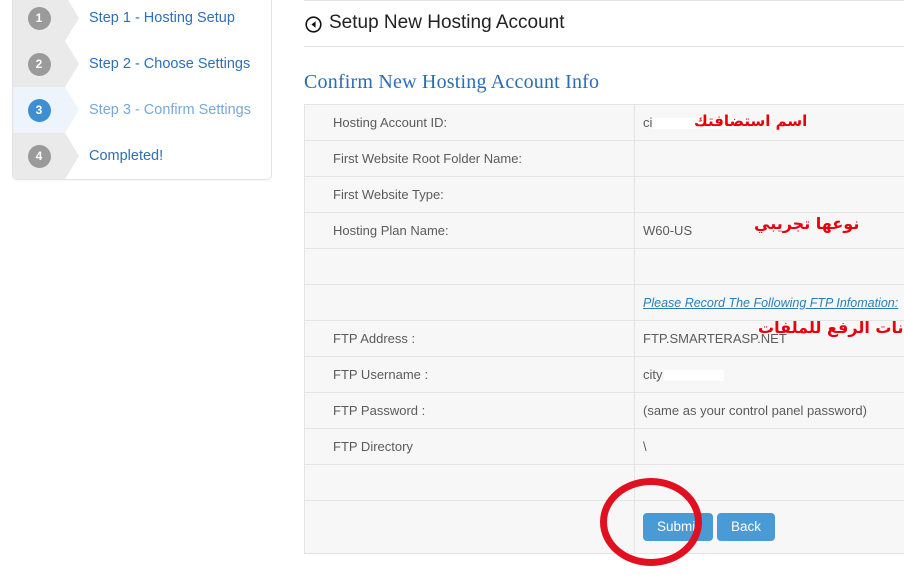 The width and height of the screenshot is (904, 580). Describe the element at coordinates (39, 110) in the screenshot. I see `step-number-badge: 3` at that location.